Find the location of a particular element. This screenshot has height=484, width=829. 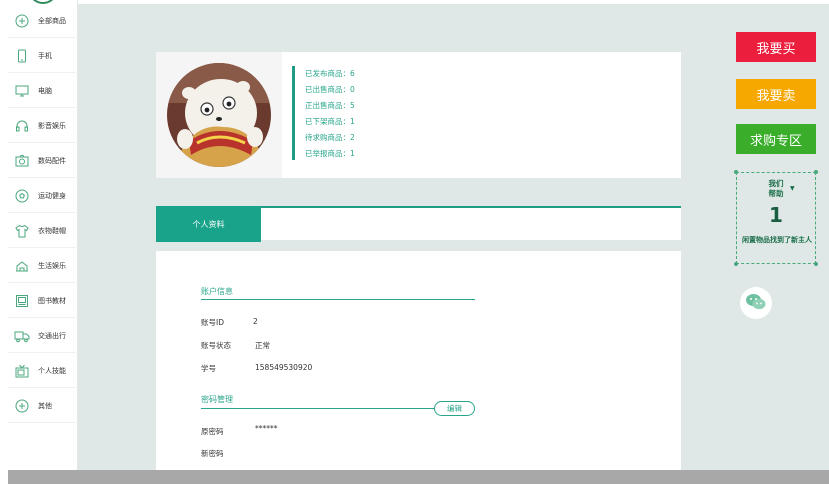

page-left-edge is located at coordinates (4, 242).